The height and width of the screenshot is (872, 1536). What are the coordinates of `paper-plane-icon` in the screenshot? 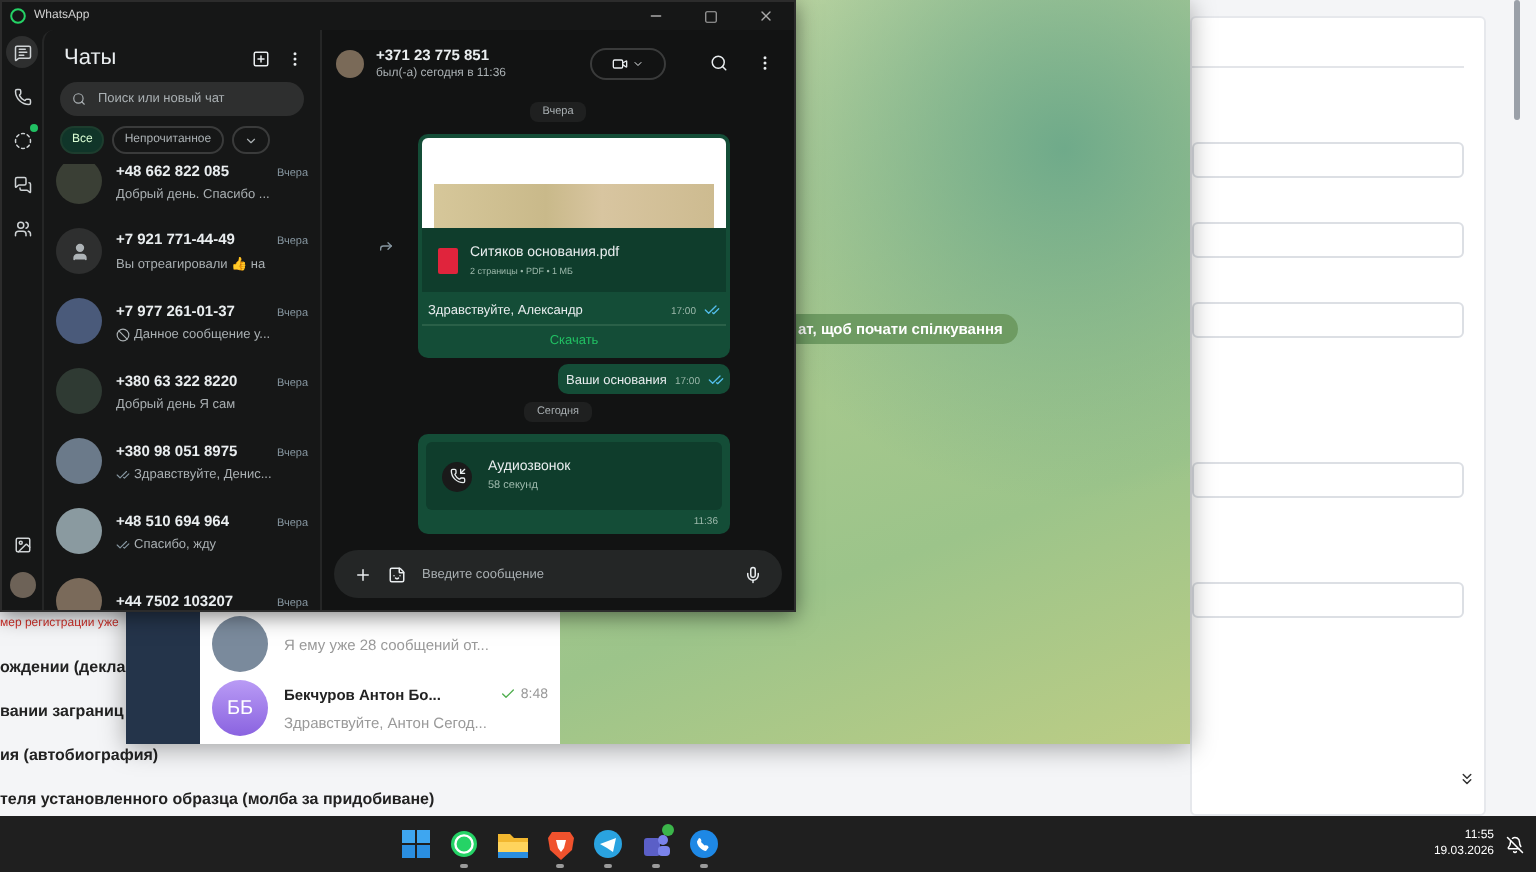 It's located at (608, 844).